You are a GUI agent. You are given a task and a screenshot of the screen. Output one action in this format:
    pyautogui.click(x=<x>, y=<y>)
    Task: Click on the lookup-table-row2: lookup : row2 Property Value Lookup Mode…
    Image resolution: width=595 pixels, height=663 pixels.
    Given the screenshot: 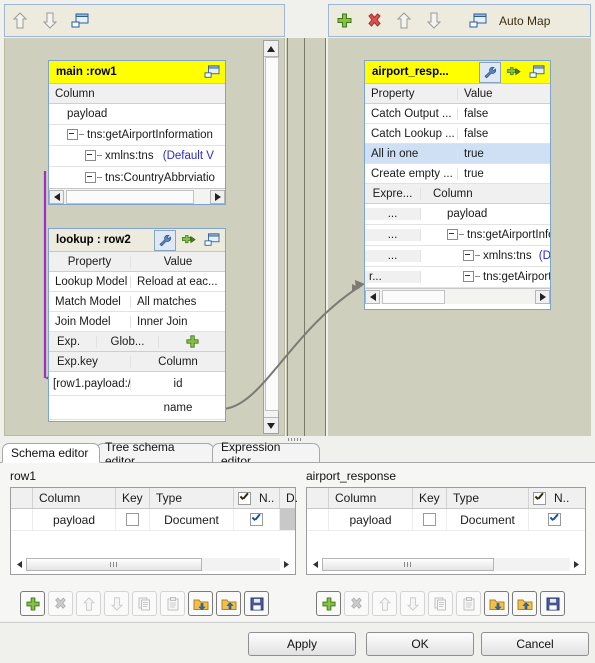 What is the action you would take?
    pyautogui.click(x=137, y=325)
    